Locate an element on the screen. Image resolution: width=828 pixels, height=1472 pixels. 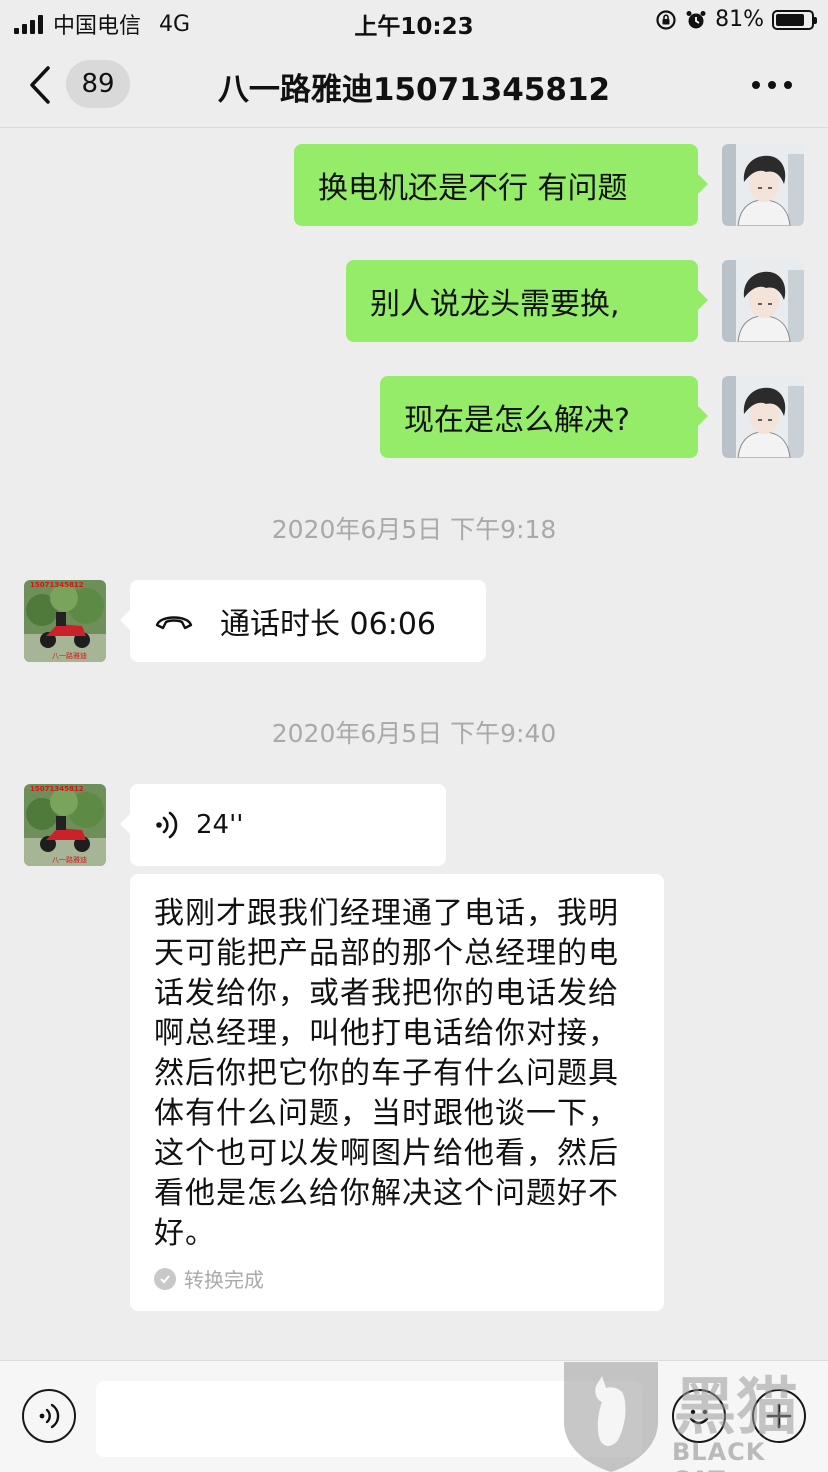
chat-title: 八一路雅迪15071345812 is located at coordinates (414, 90).